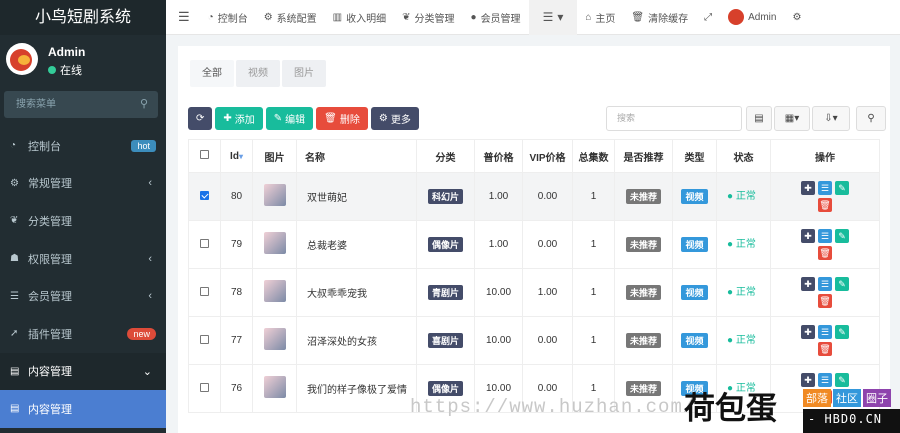  Describe the element at coordinates (50, 334) in the screenshot. I see `sidebar-item-label: 插件管理` at that location.